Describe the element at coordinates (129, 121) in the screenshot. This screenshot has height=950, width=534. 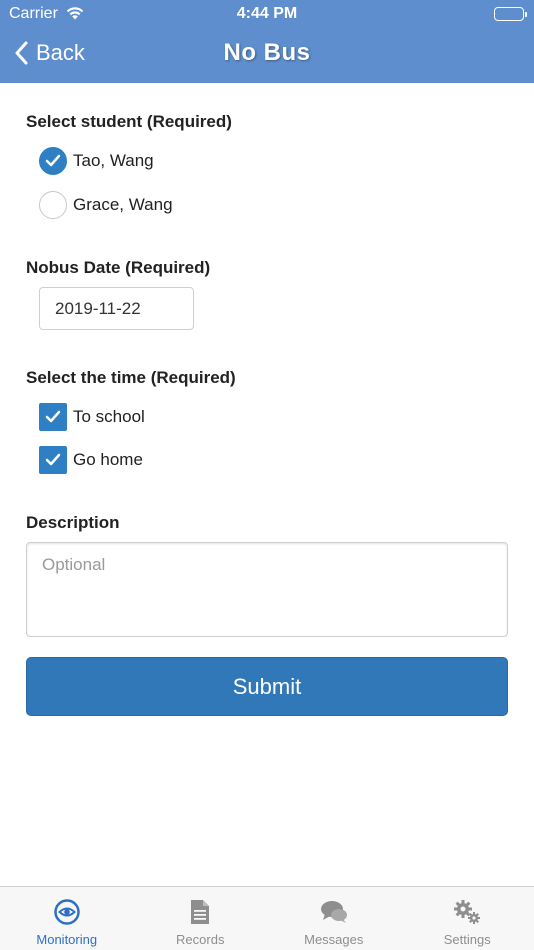
I see `student-section-label: Select student (Required)` at that location.